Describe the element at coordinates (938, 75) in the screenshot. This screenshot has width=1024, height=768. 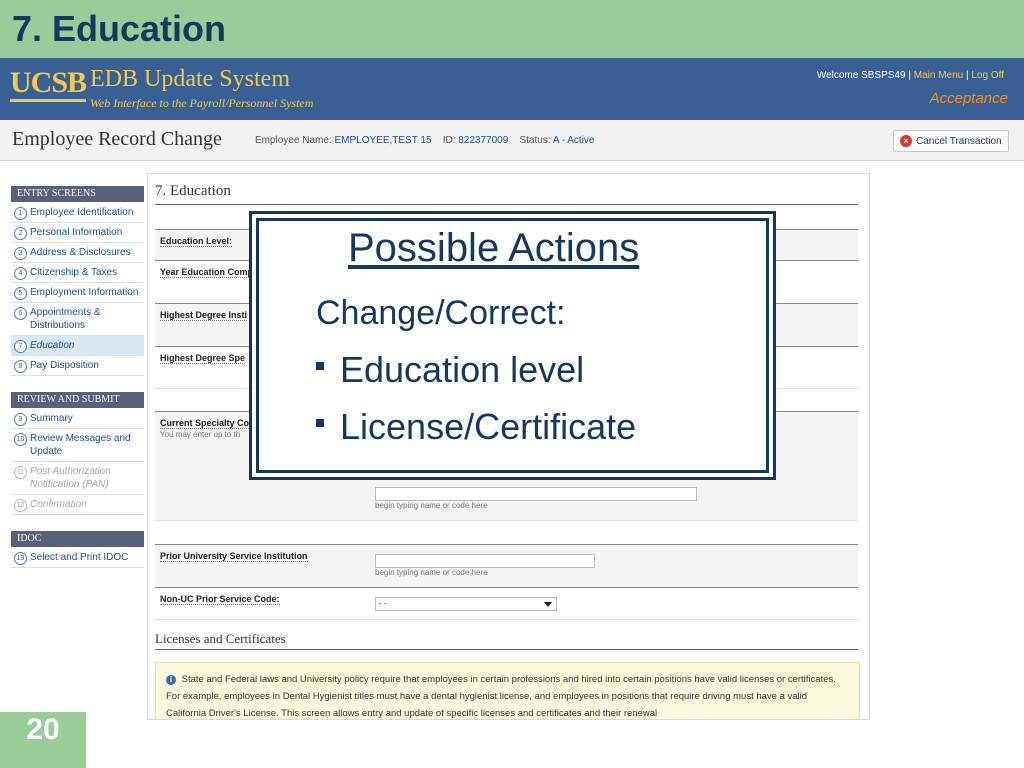
I see `main-menu-link: Main Menu` at that location.